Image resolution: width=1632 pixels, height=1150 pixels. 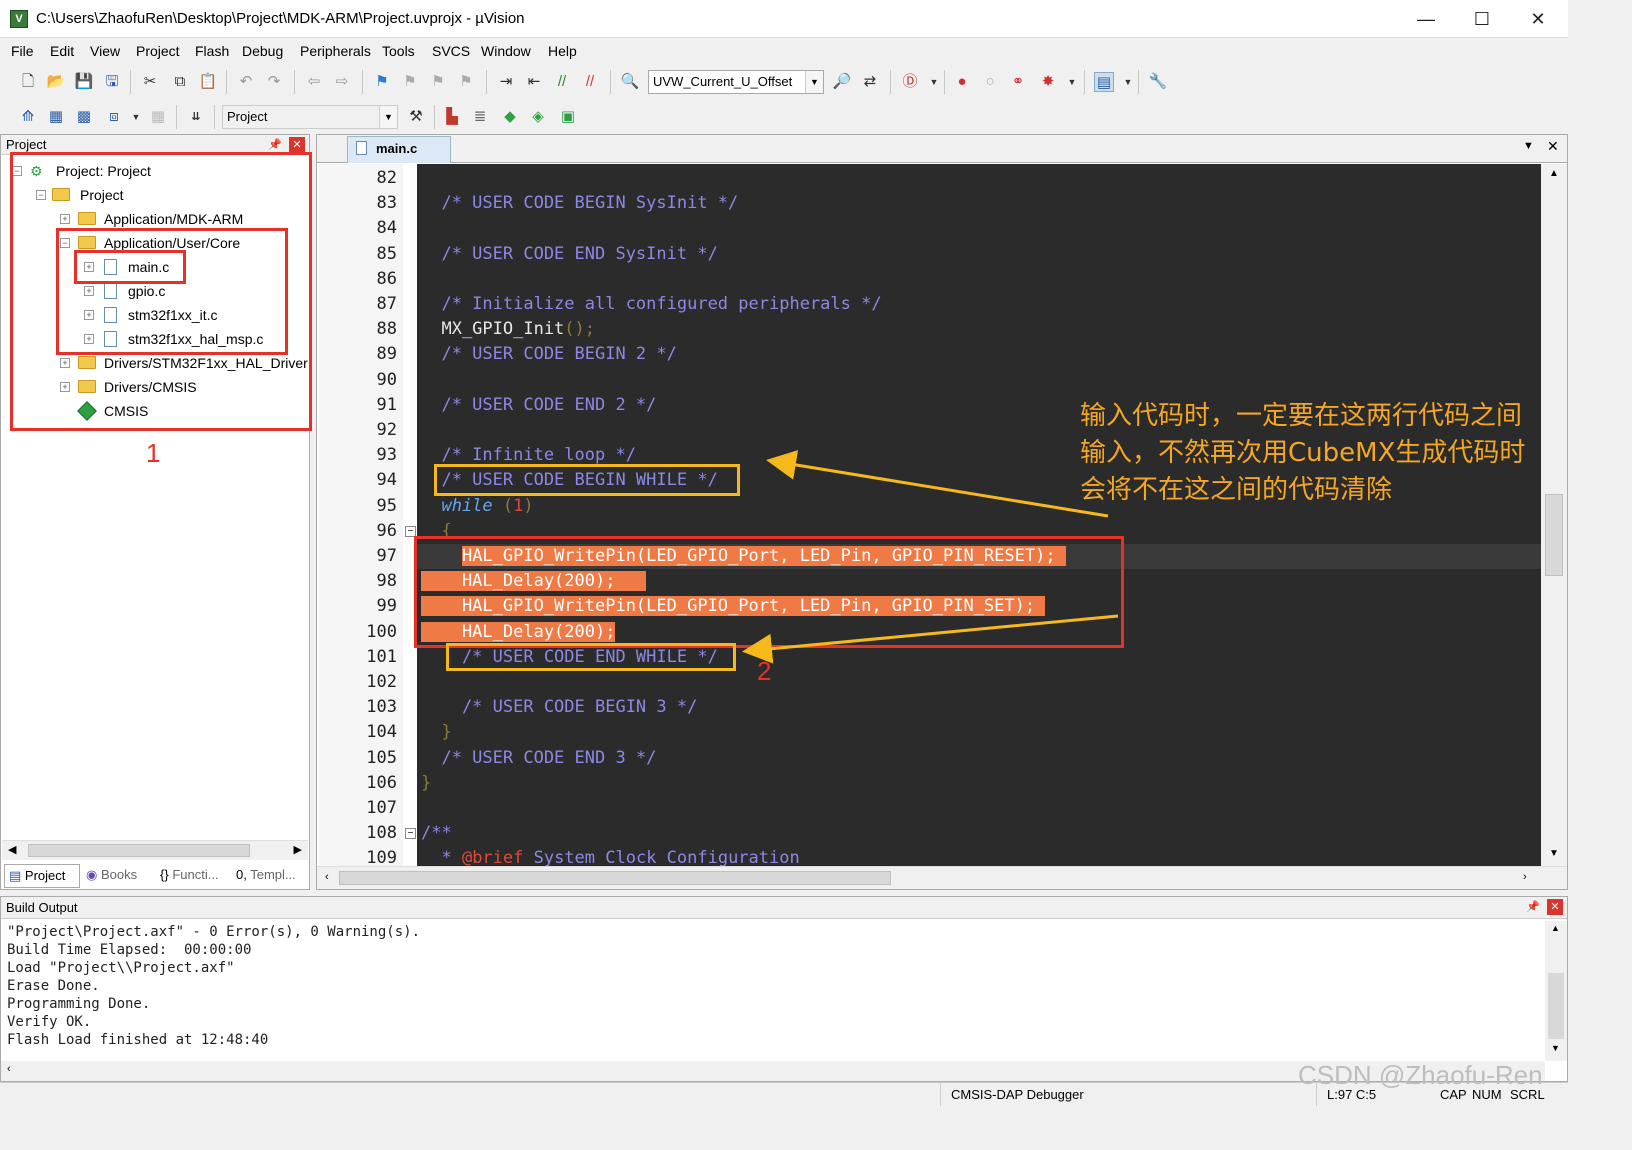 What do you see at coordinates (1555, 1048) in the screenshot?
I see `scroll-down-icon: ▼` at bounding box center [1555, 1048].